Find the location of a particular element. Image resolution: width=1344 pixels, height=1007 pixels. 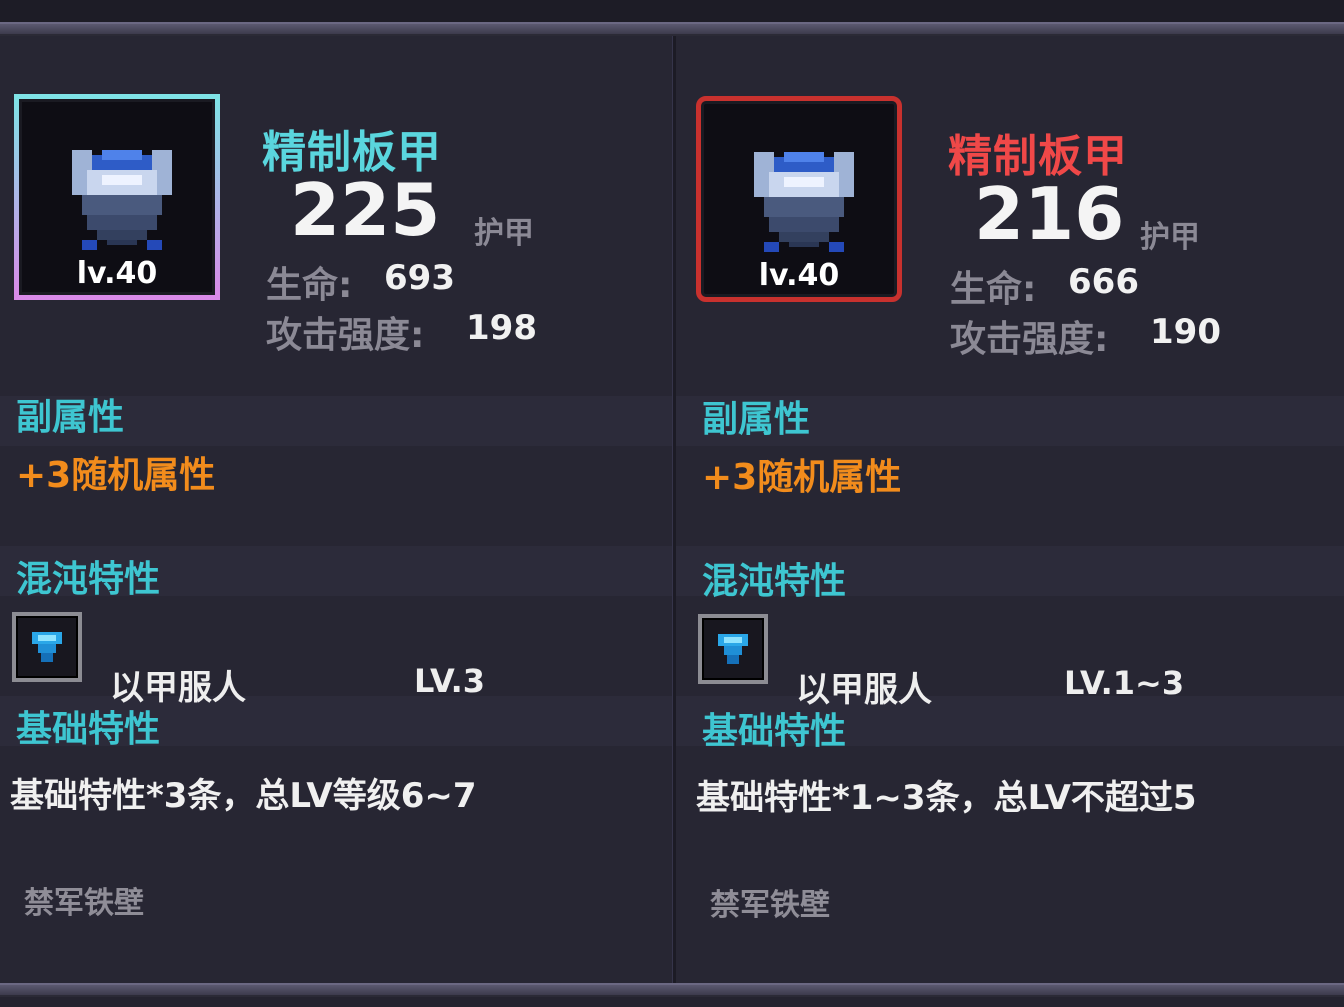

stat-value-hp: 693 is located at coordinates (419, 278).